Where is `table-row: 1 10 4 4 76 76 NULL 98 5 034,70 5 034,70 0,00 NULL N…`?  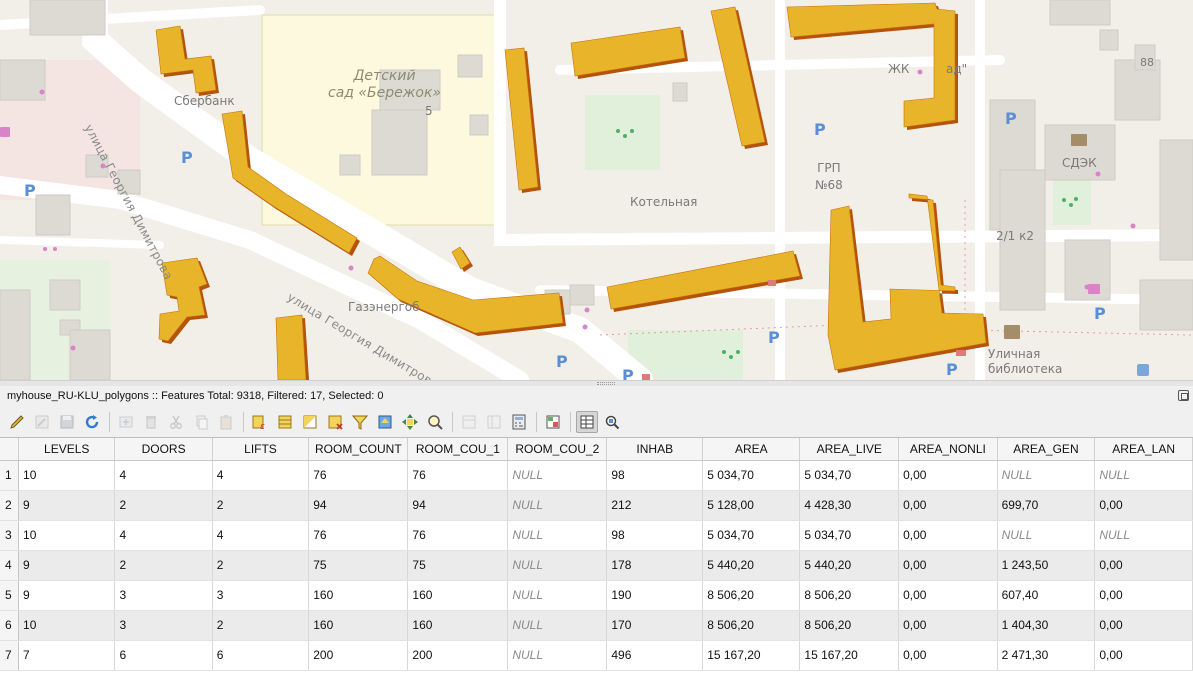
table-row: 1 10 4 4 76 76 NULL 98 5 034,70 5 034,70 0,00 NULL N… is located at coordinates (596, 475).